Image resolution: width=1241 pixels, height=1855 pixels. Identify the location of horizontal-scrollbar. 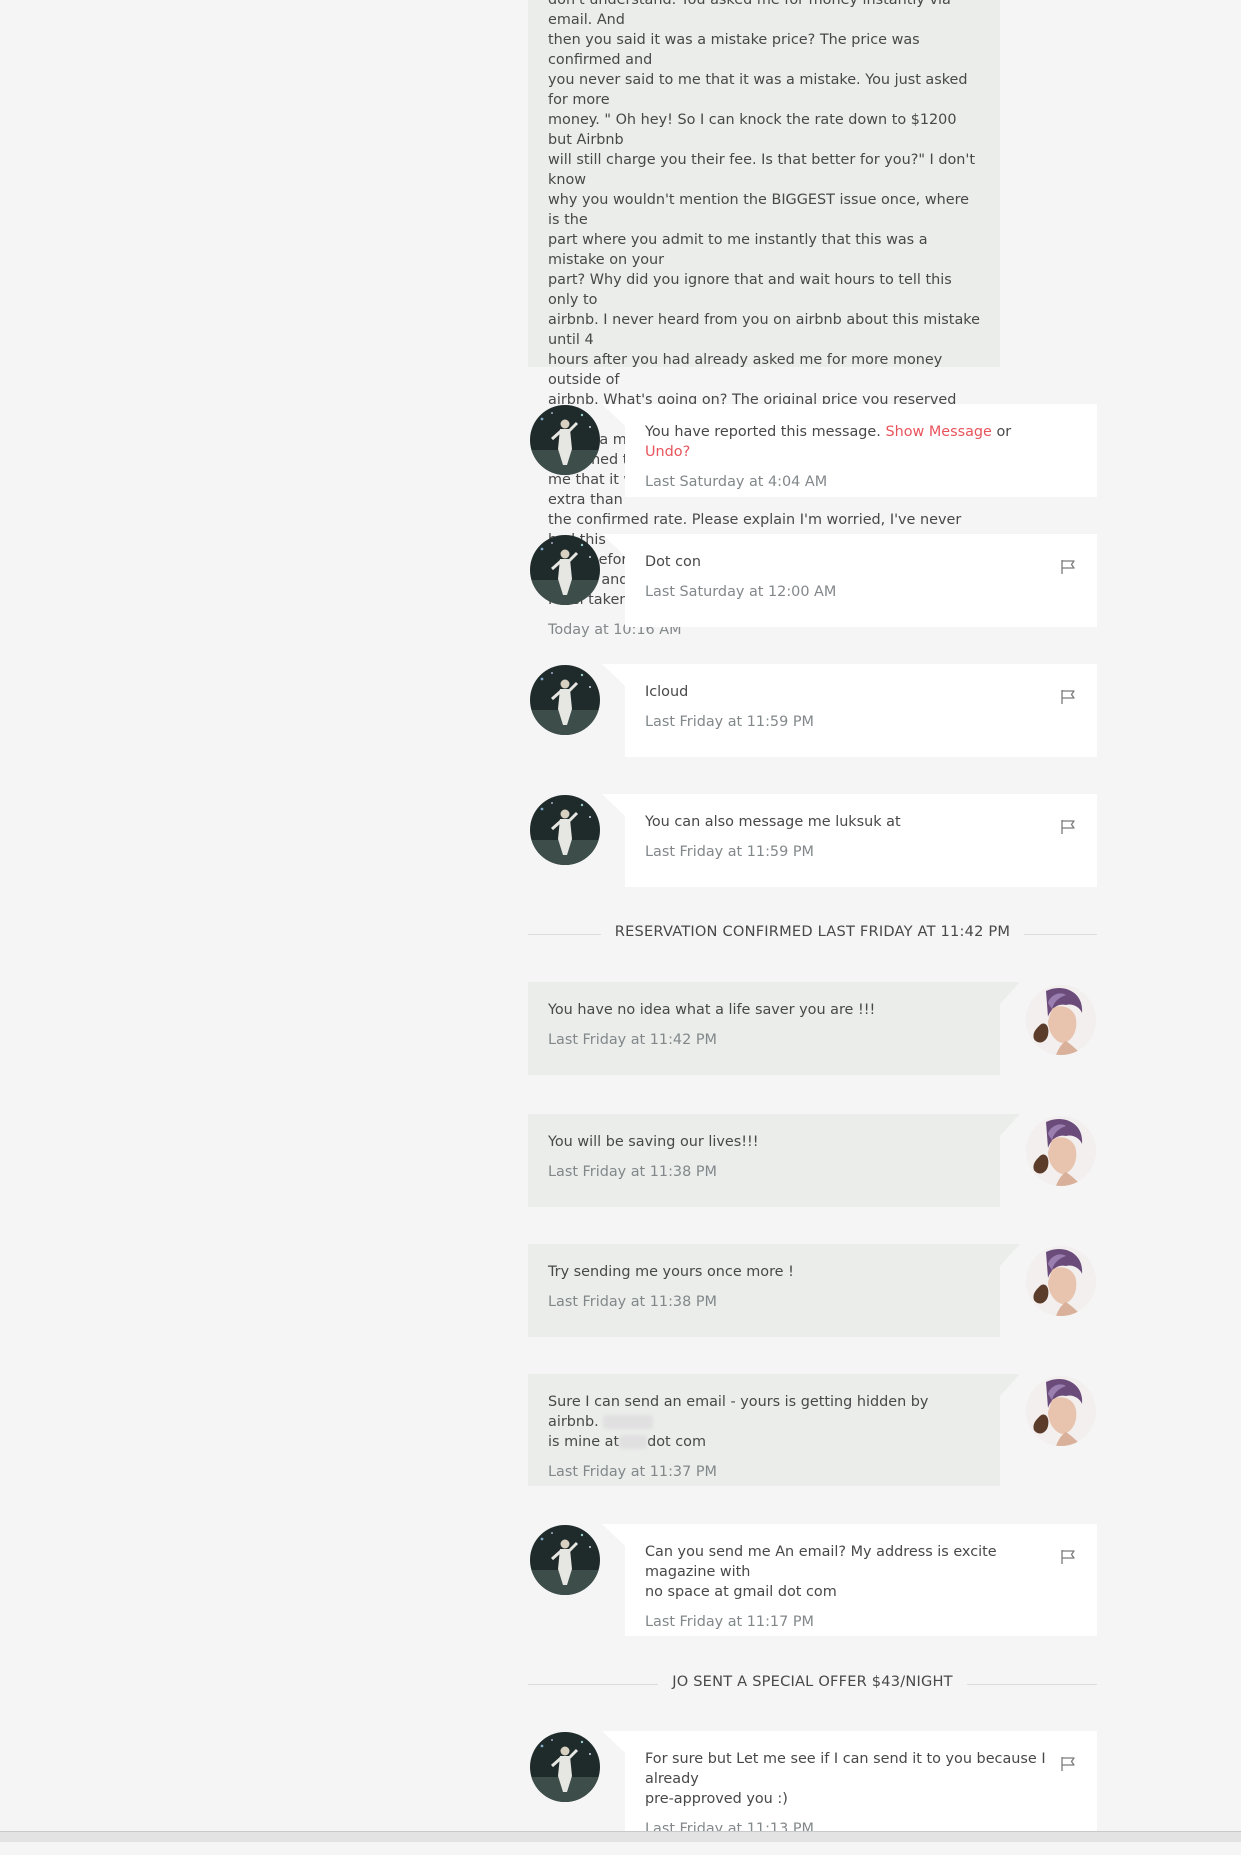
(620, 1836).